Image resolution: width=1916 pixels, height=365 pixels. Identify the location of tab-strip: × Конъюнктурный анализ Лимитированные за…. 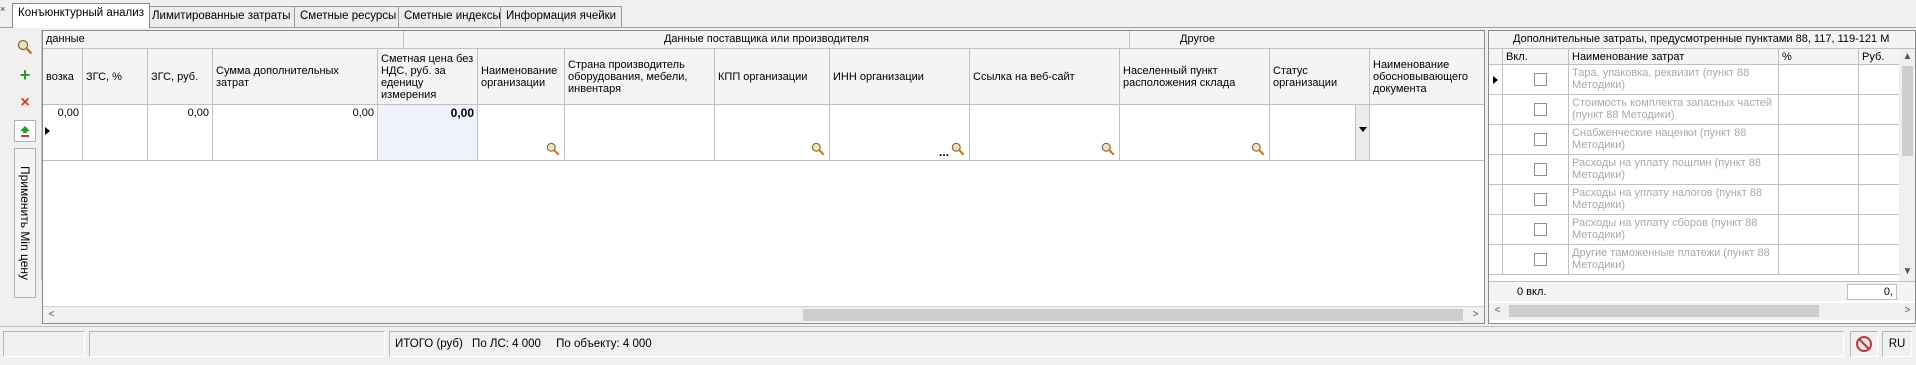
(958, 14).